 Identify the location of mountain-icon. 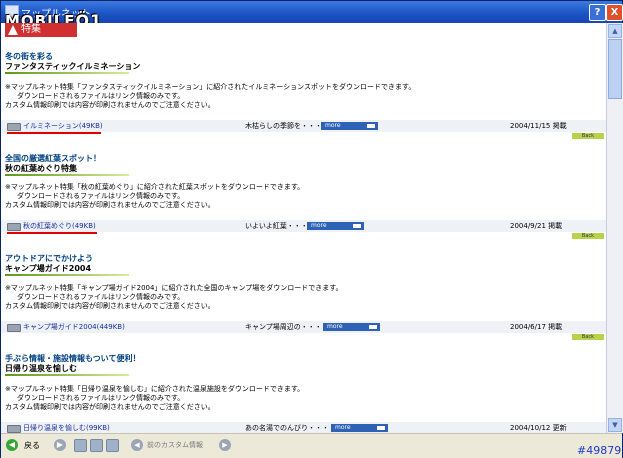
(13, 30).